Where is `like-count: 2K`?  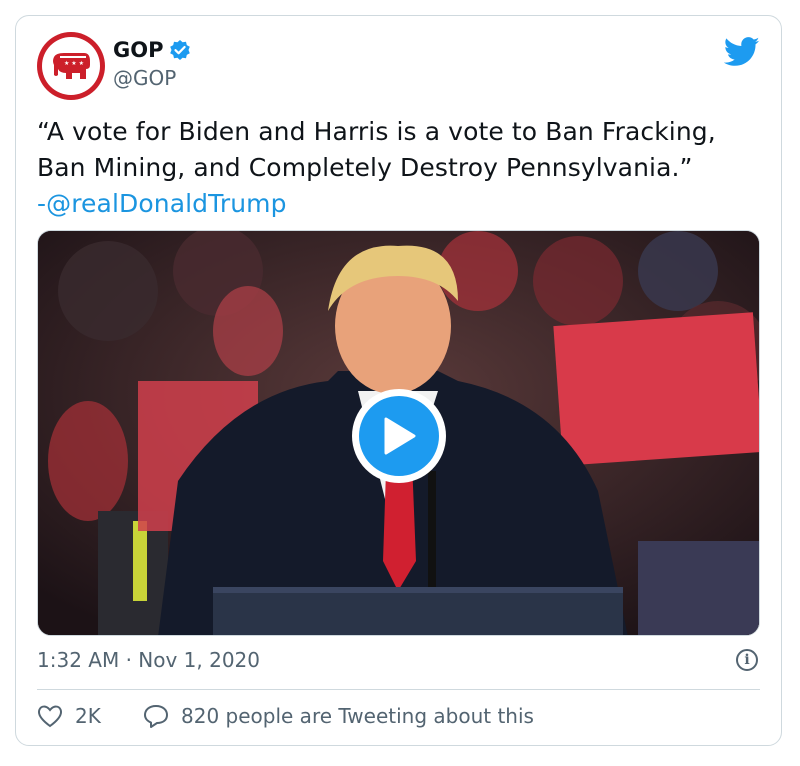 like-count: 2K is located at coordinates (88, 716).